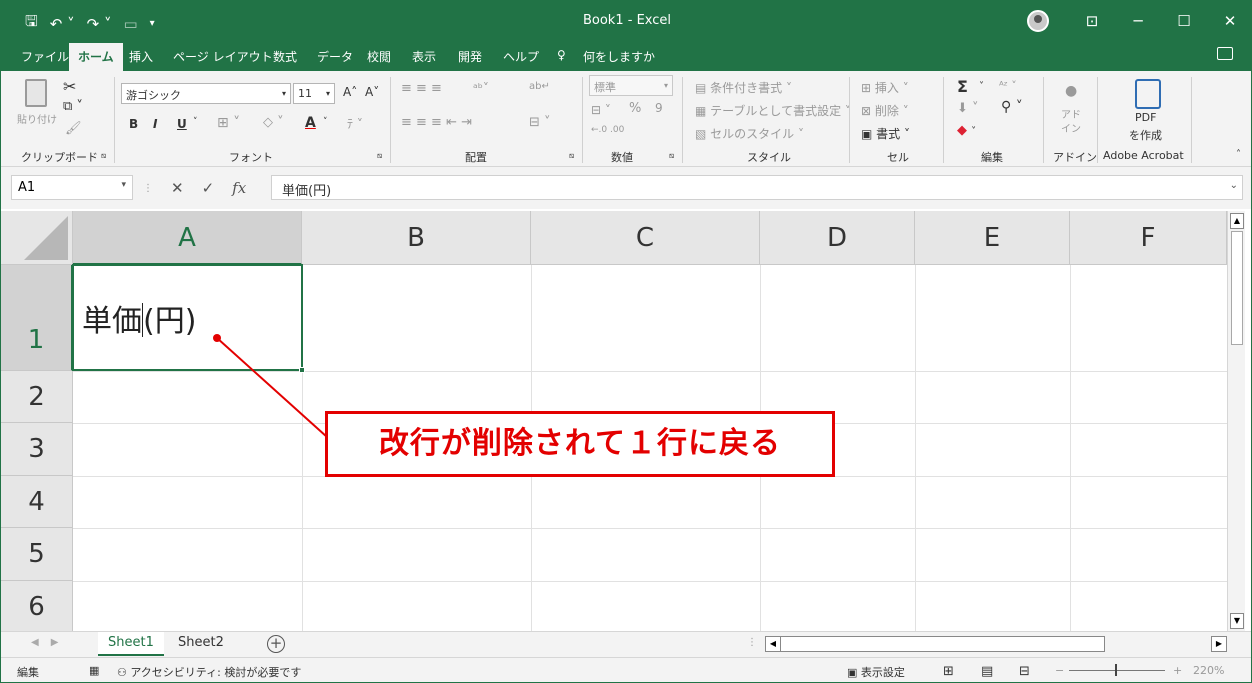 The height and width of the screenshot is (683, 1252). Describe the element at coordinates (182, 124) in the screenshot. I see `underline-button: U` at that location.